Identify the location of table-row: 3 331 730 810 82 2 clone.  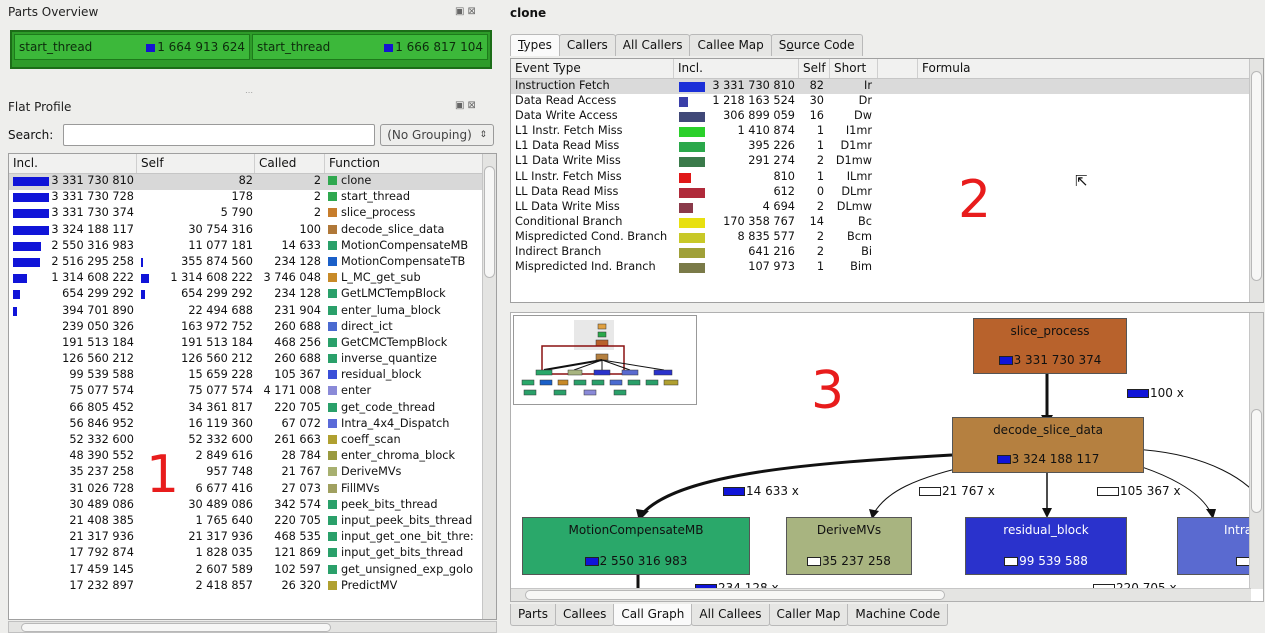
(252, 182).